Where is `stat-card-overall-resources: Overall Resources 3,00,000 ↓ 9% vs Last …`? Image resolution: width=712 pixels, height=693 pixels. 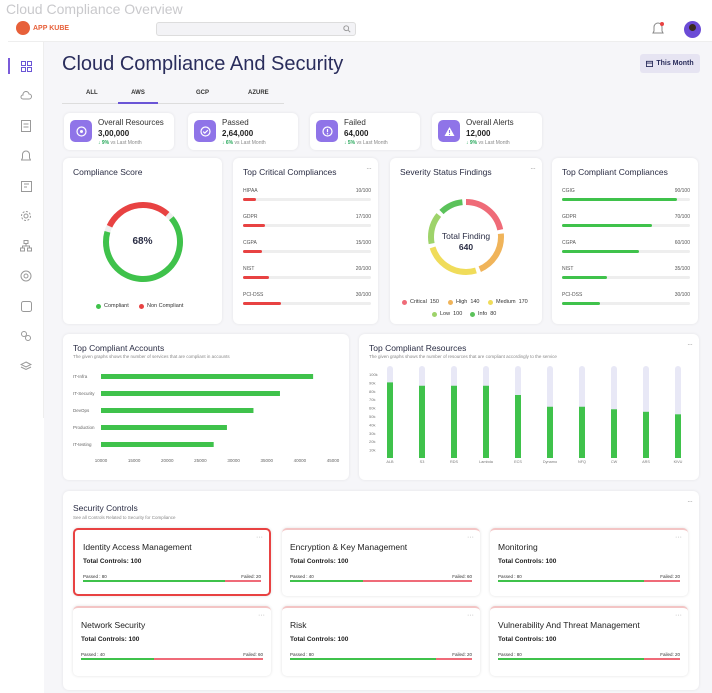
stat-card-overall-resources: Overall Resources 3,00,000 ↓ 9% vs Last … is located at coordinates (119, 131).